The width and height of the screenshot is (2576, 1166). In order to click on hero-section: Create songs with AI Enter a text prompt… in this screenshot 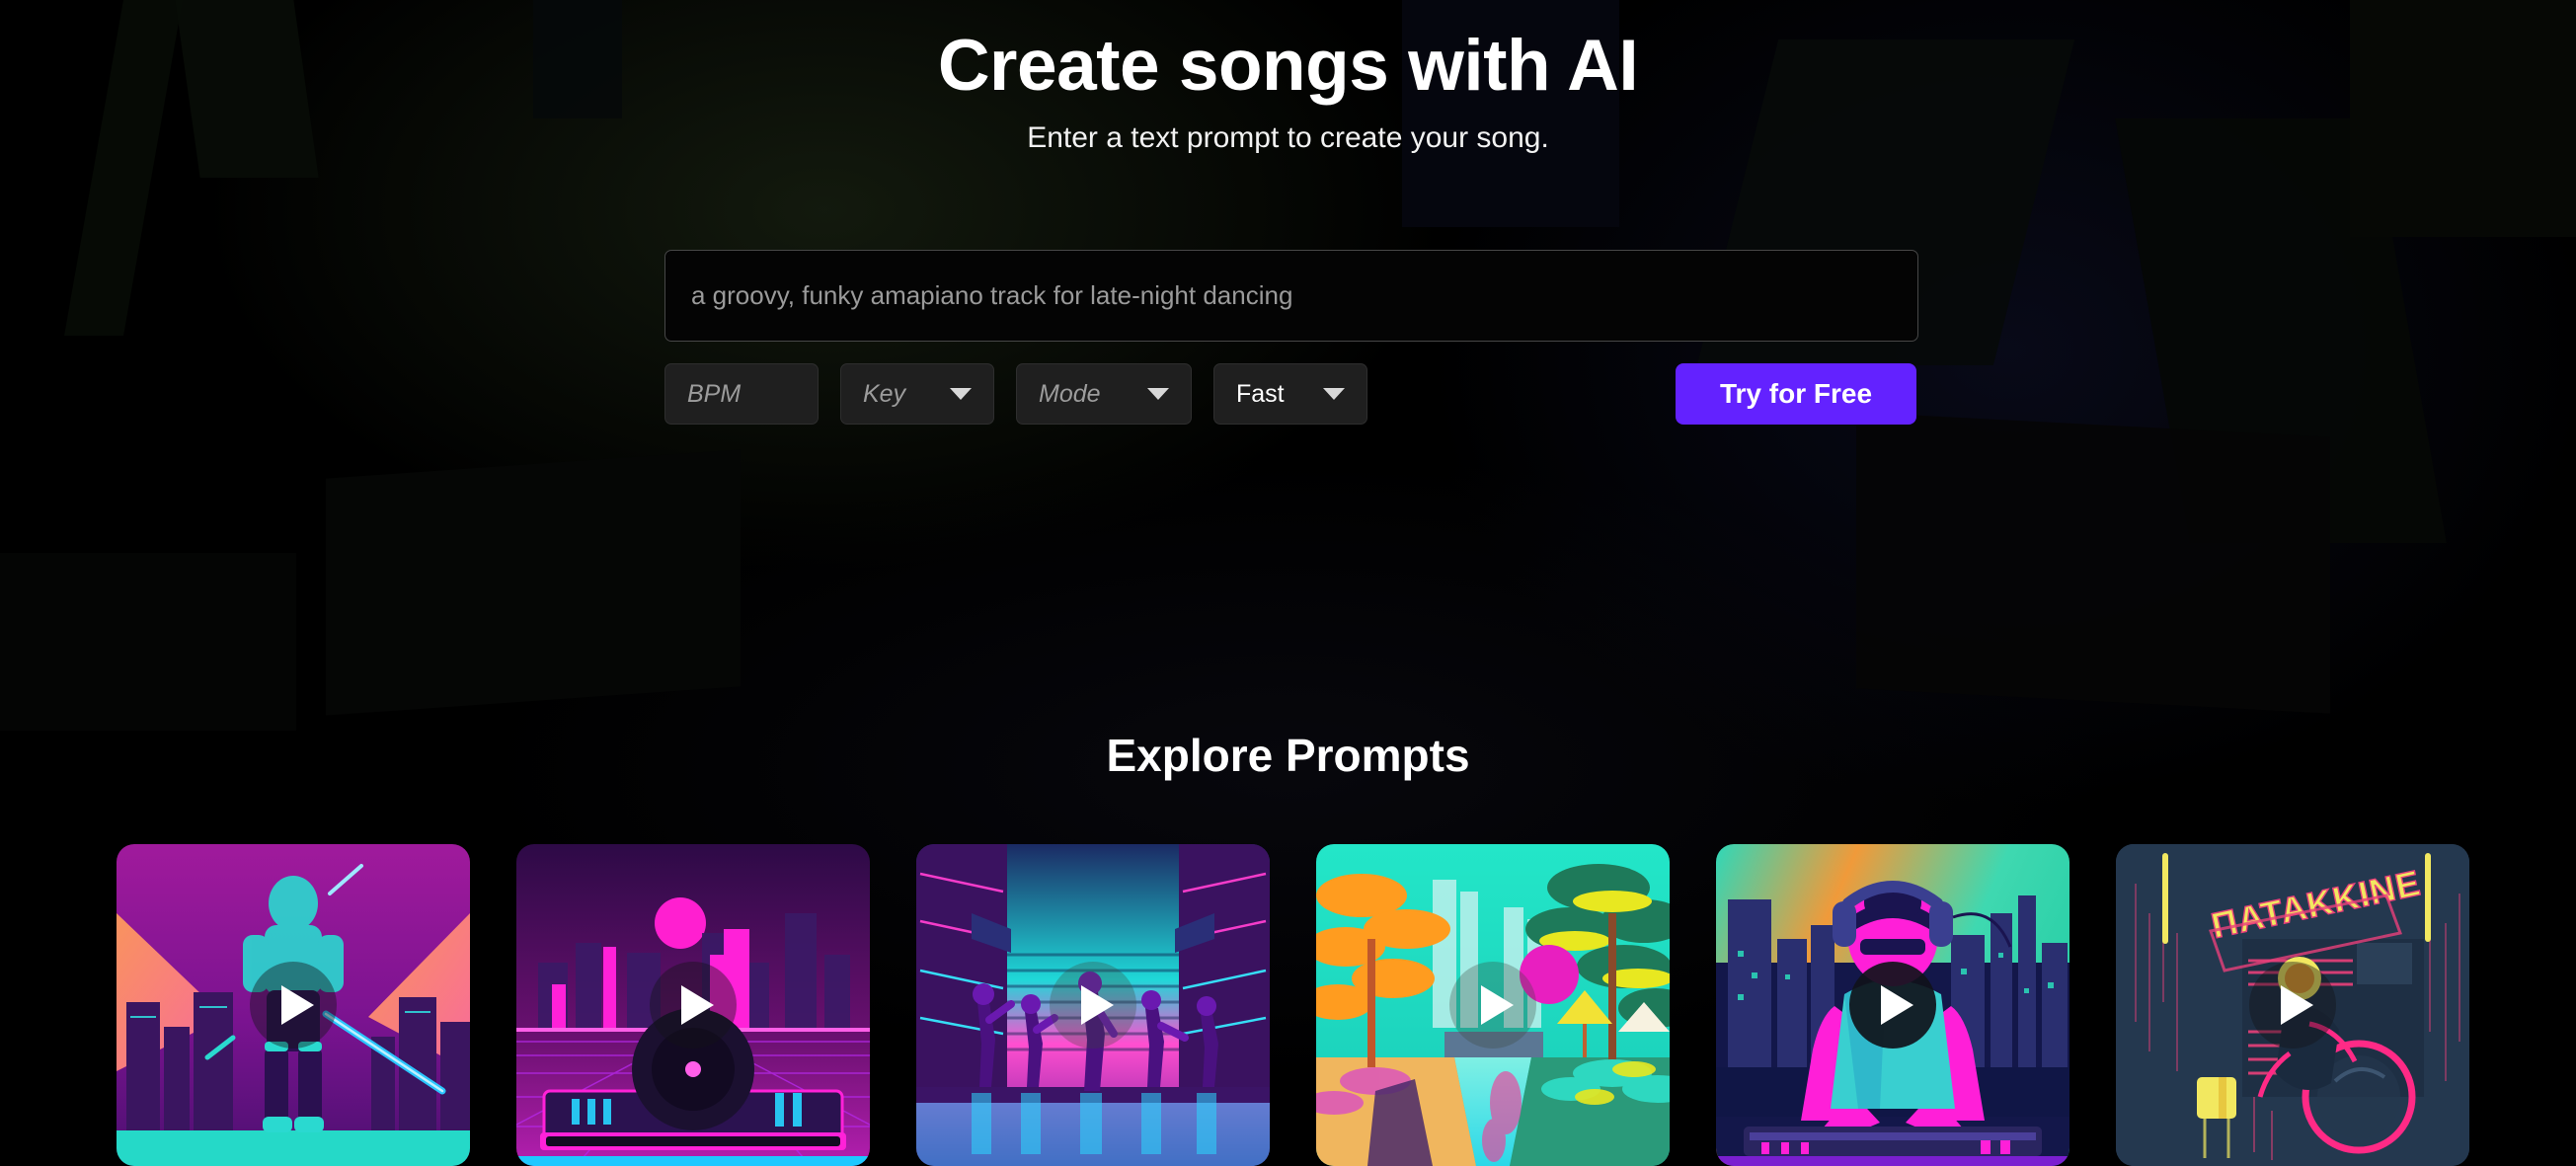, I will do `click(1288, 77)`.